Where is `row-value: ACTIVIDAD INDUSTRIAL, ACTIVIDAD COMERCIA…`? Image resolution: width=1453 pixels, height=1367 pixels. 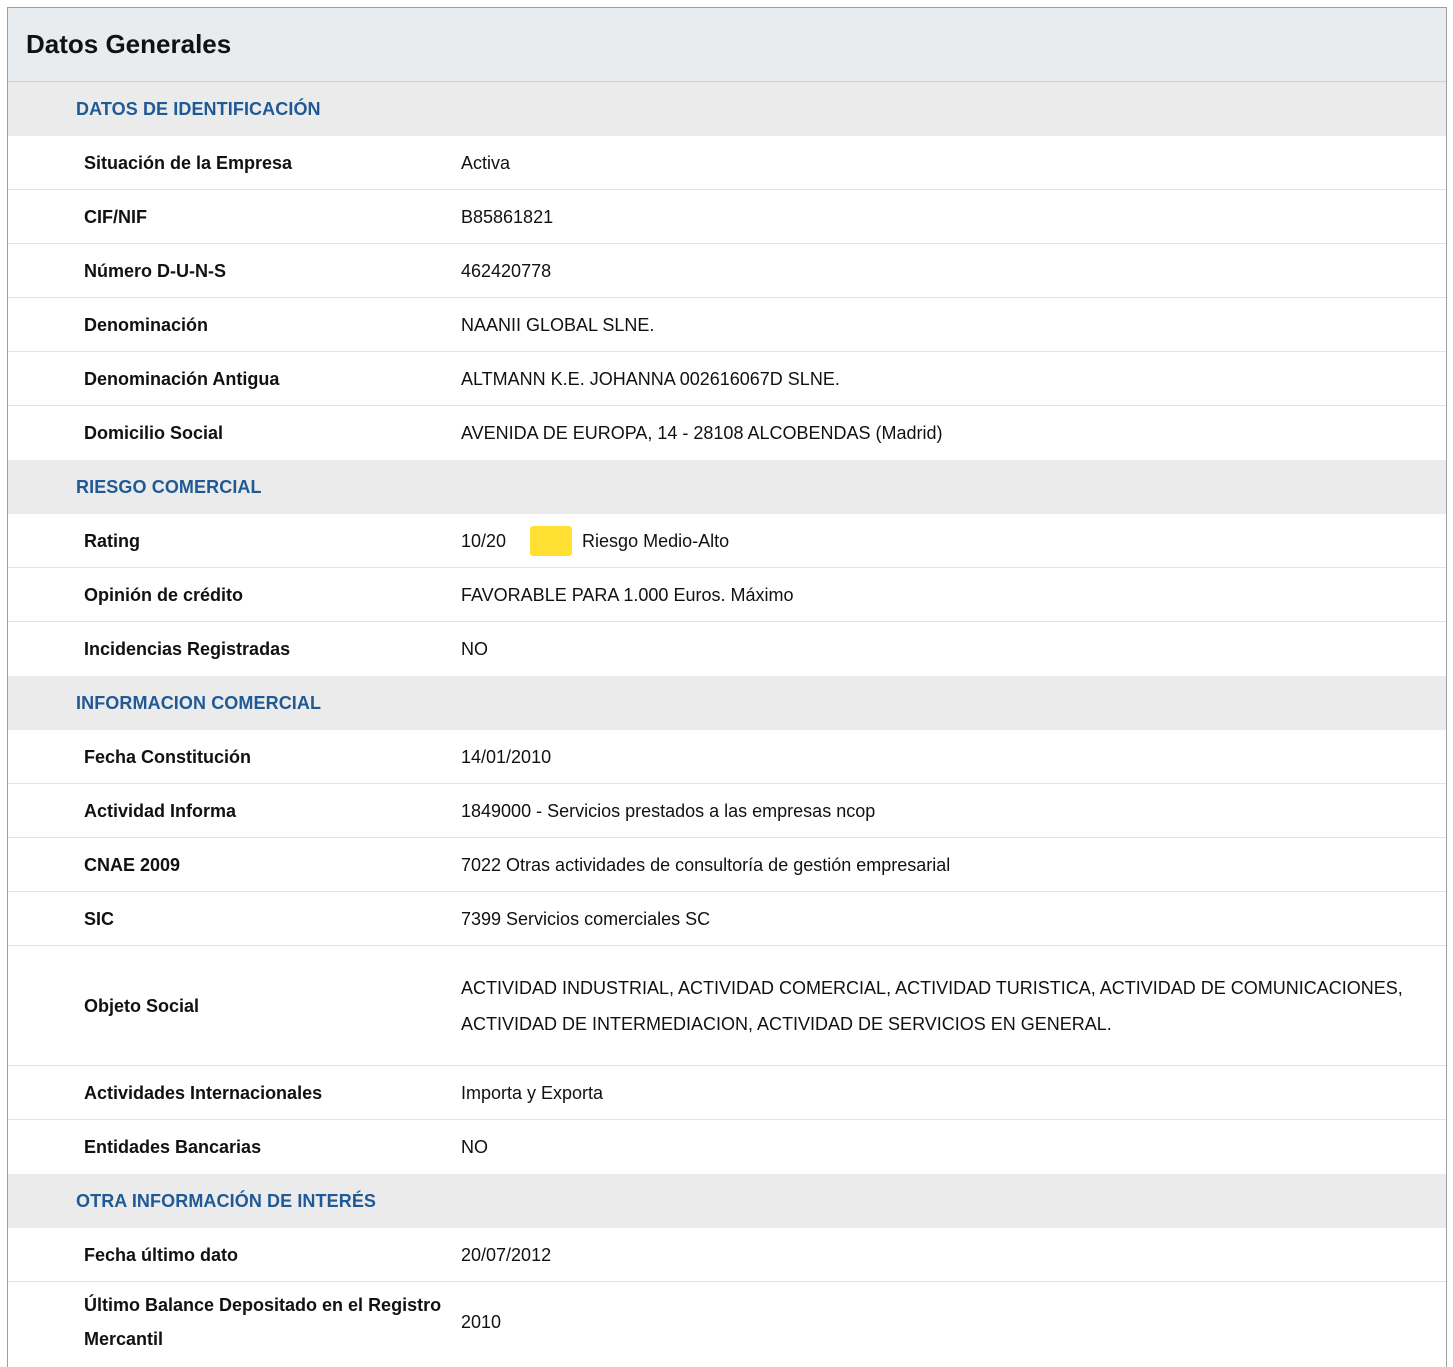
row-value: ACTIVIDAD INDUSTRIAL, ACTIVIDAD COMERCIA… is located at coordinates (932, 1005).